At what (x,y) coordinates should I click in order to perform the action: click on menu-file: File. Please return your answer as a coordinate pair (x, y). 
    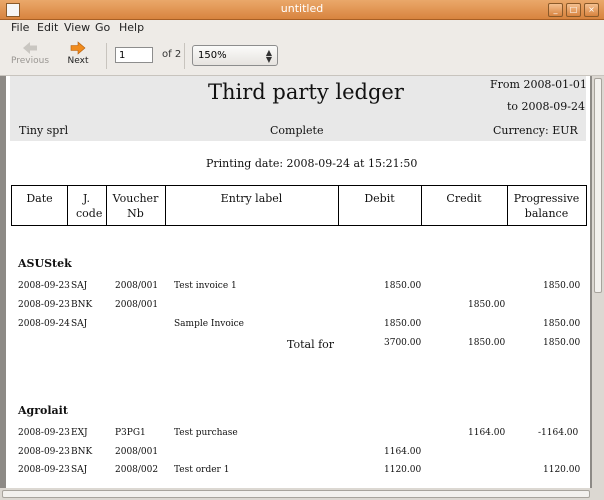
    Looking at the image, I should click on (20, 27).